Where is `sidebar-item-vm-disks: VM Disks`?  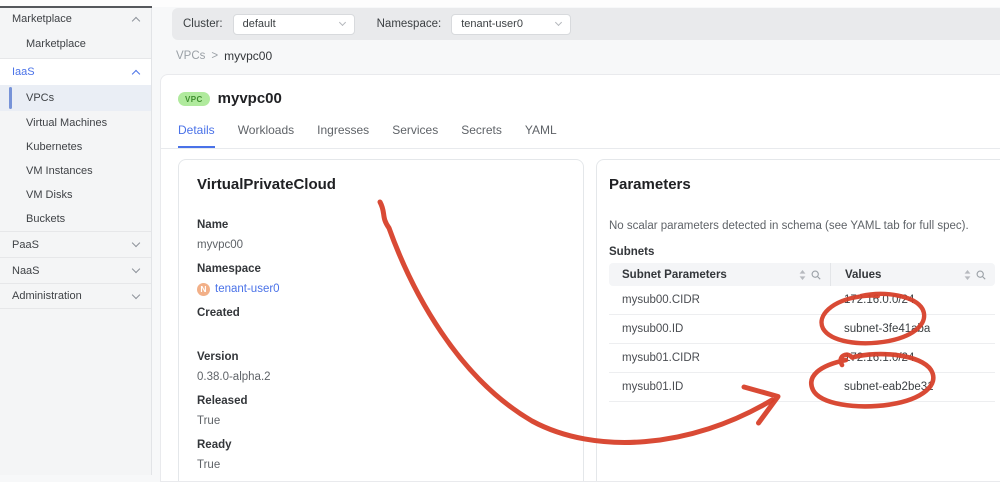 sidebar-item-vm-disks: VM Disks is located at coordinates (75, 195).